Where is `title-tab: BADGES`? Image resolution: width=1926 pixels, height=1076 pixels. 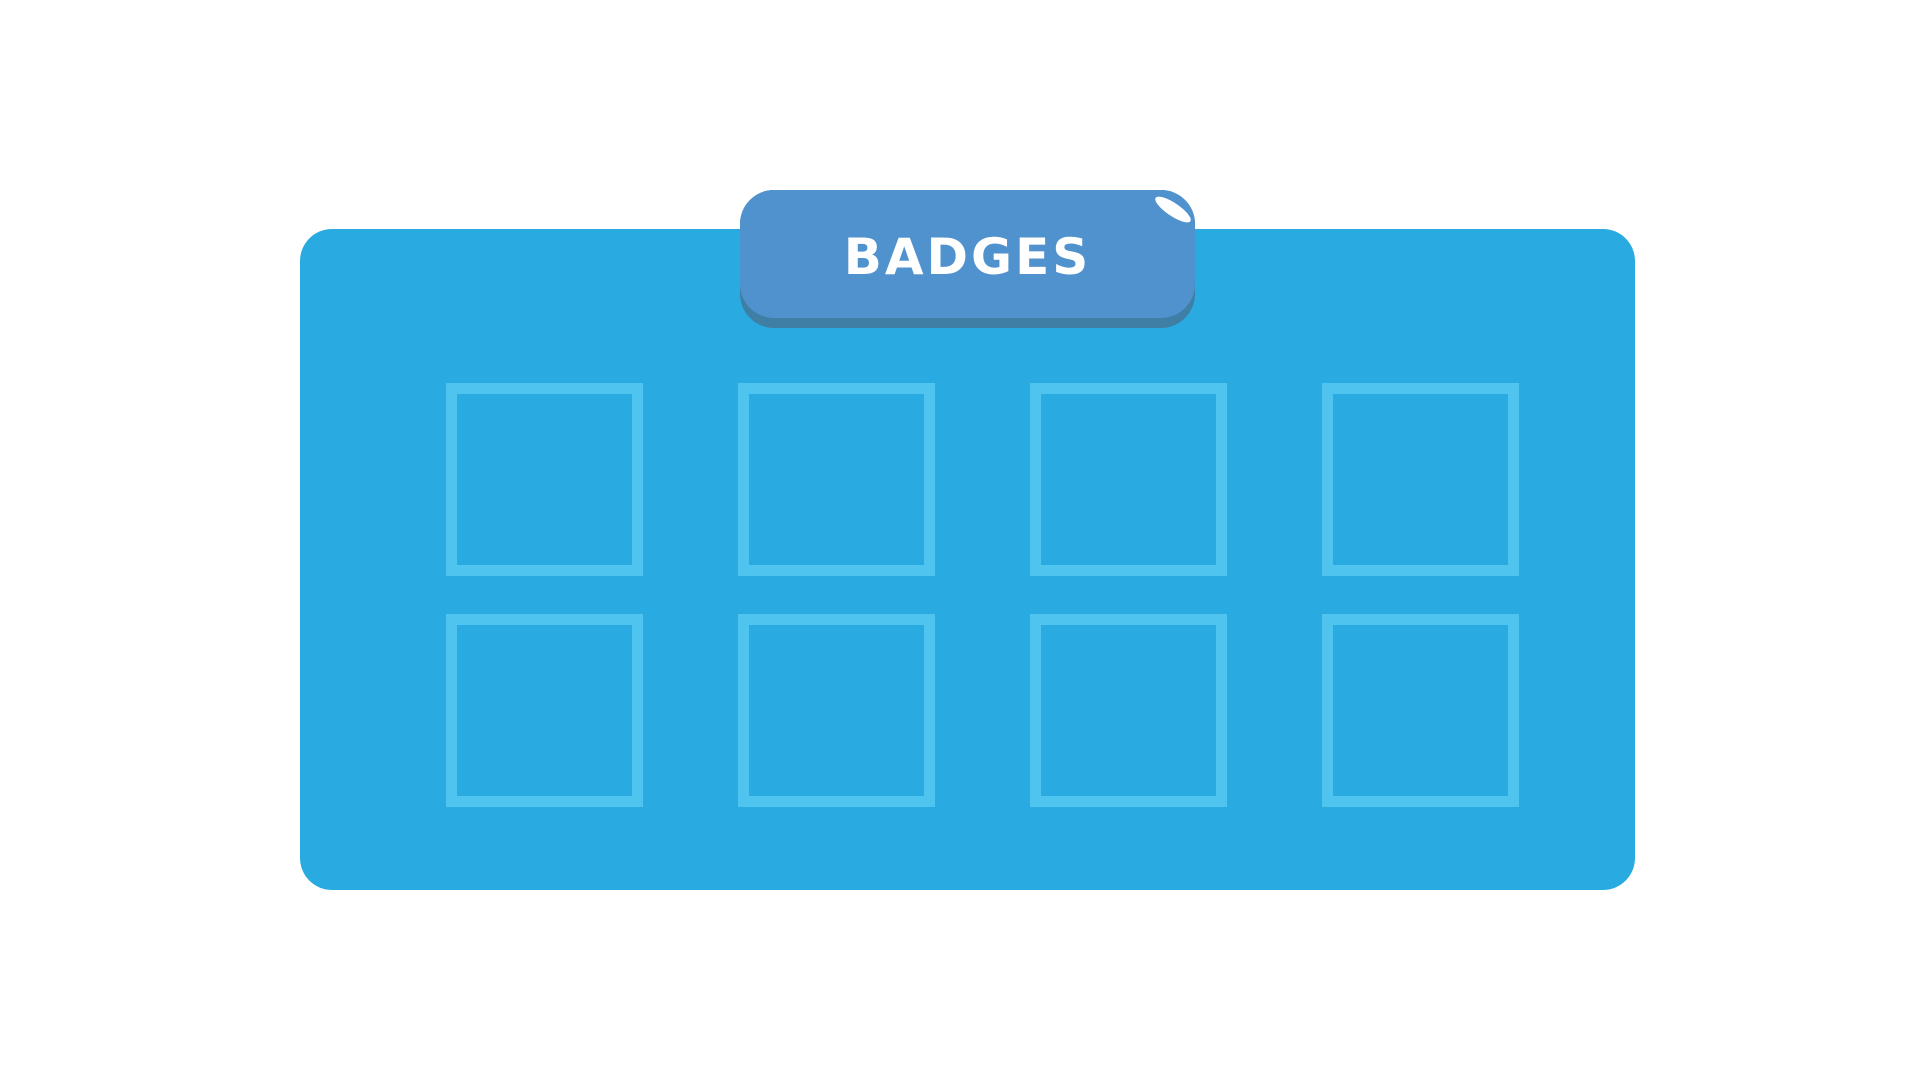
title-tab: BADGES is located at coordinates (967, 259).